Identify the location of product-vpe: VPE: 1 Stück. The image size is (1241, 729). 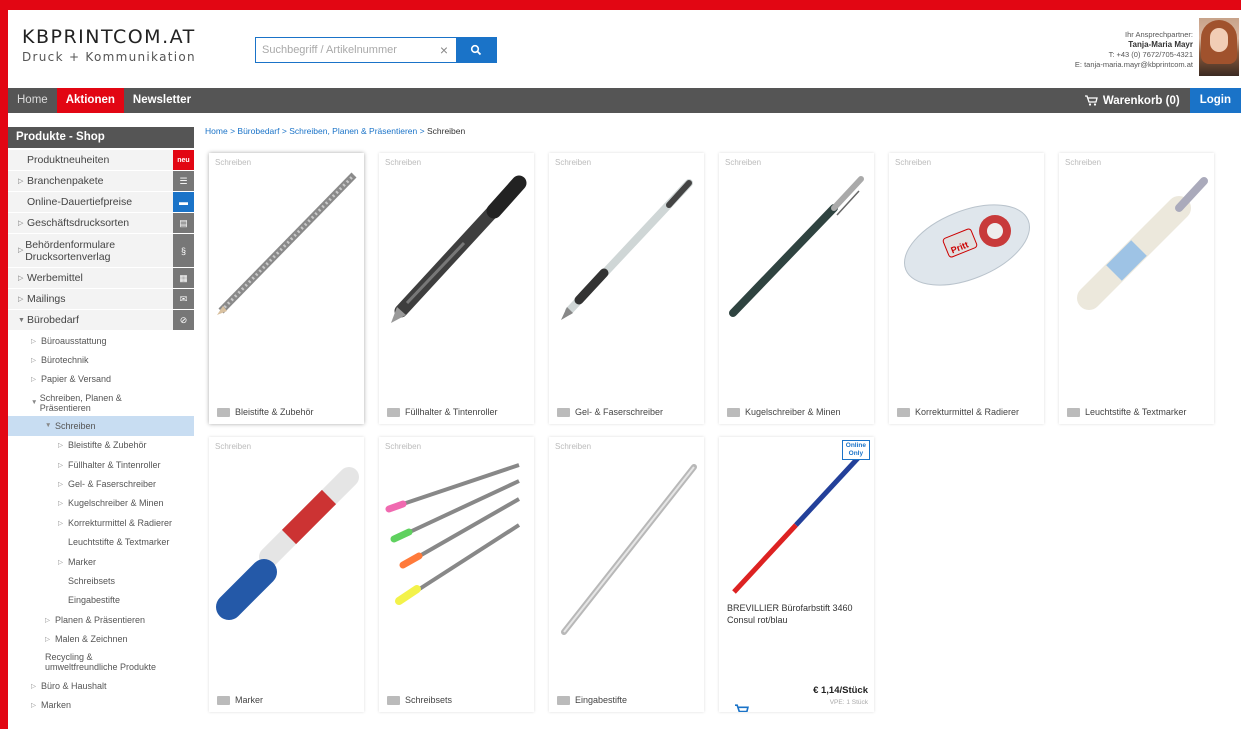
(848, 702).